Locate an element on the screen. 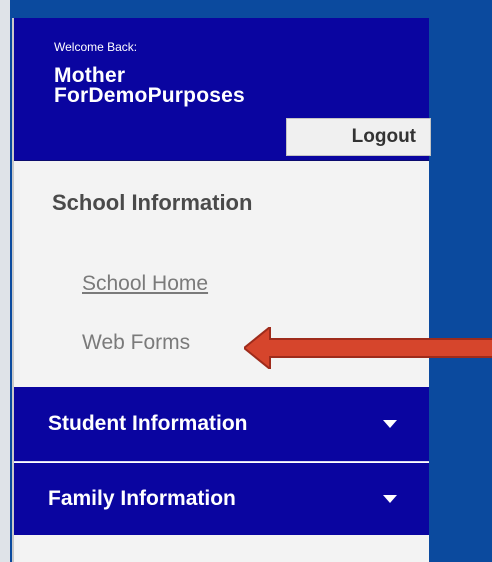 The width and height of the screenshot is (492, 562). sidebar-link-web-forms: Web Forms is located at coordinates (136, 343).